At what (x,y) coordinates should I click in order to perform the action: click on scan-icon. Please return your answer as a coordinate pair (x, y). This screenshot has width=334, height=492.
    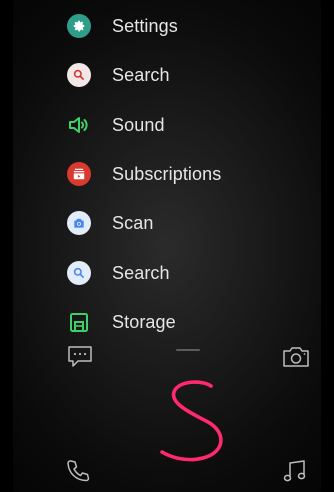
    Looking at the image, I should click on (79, 223).